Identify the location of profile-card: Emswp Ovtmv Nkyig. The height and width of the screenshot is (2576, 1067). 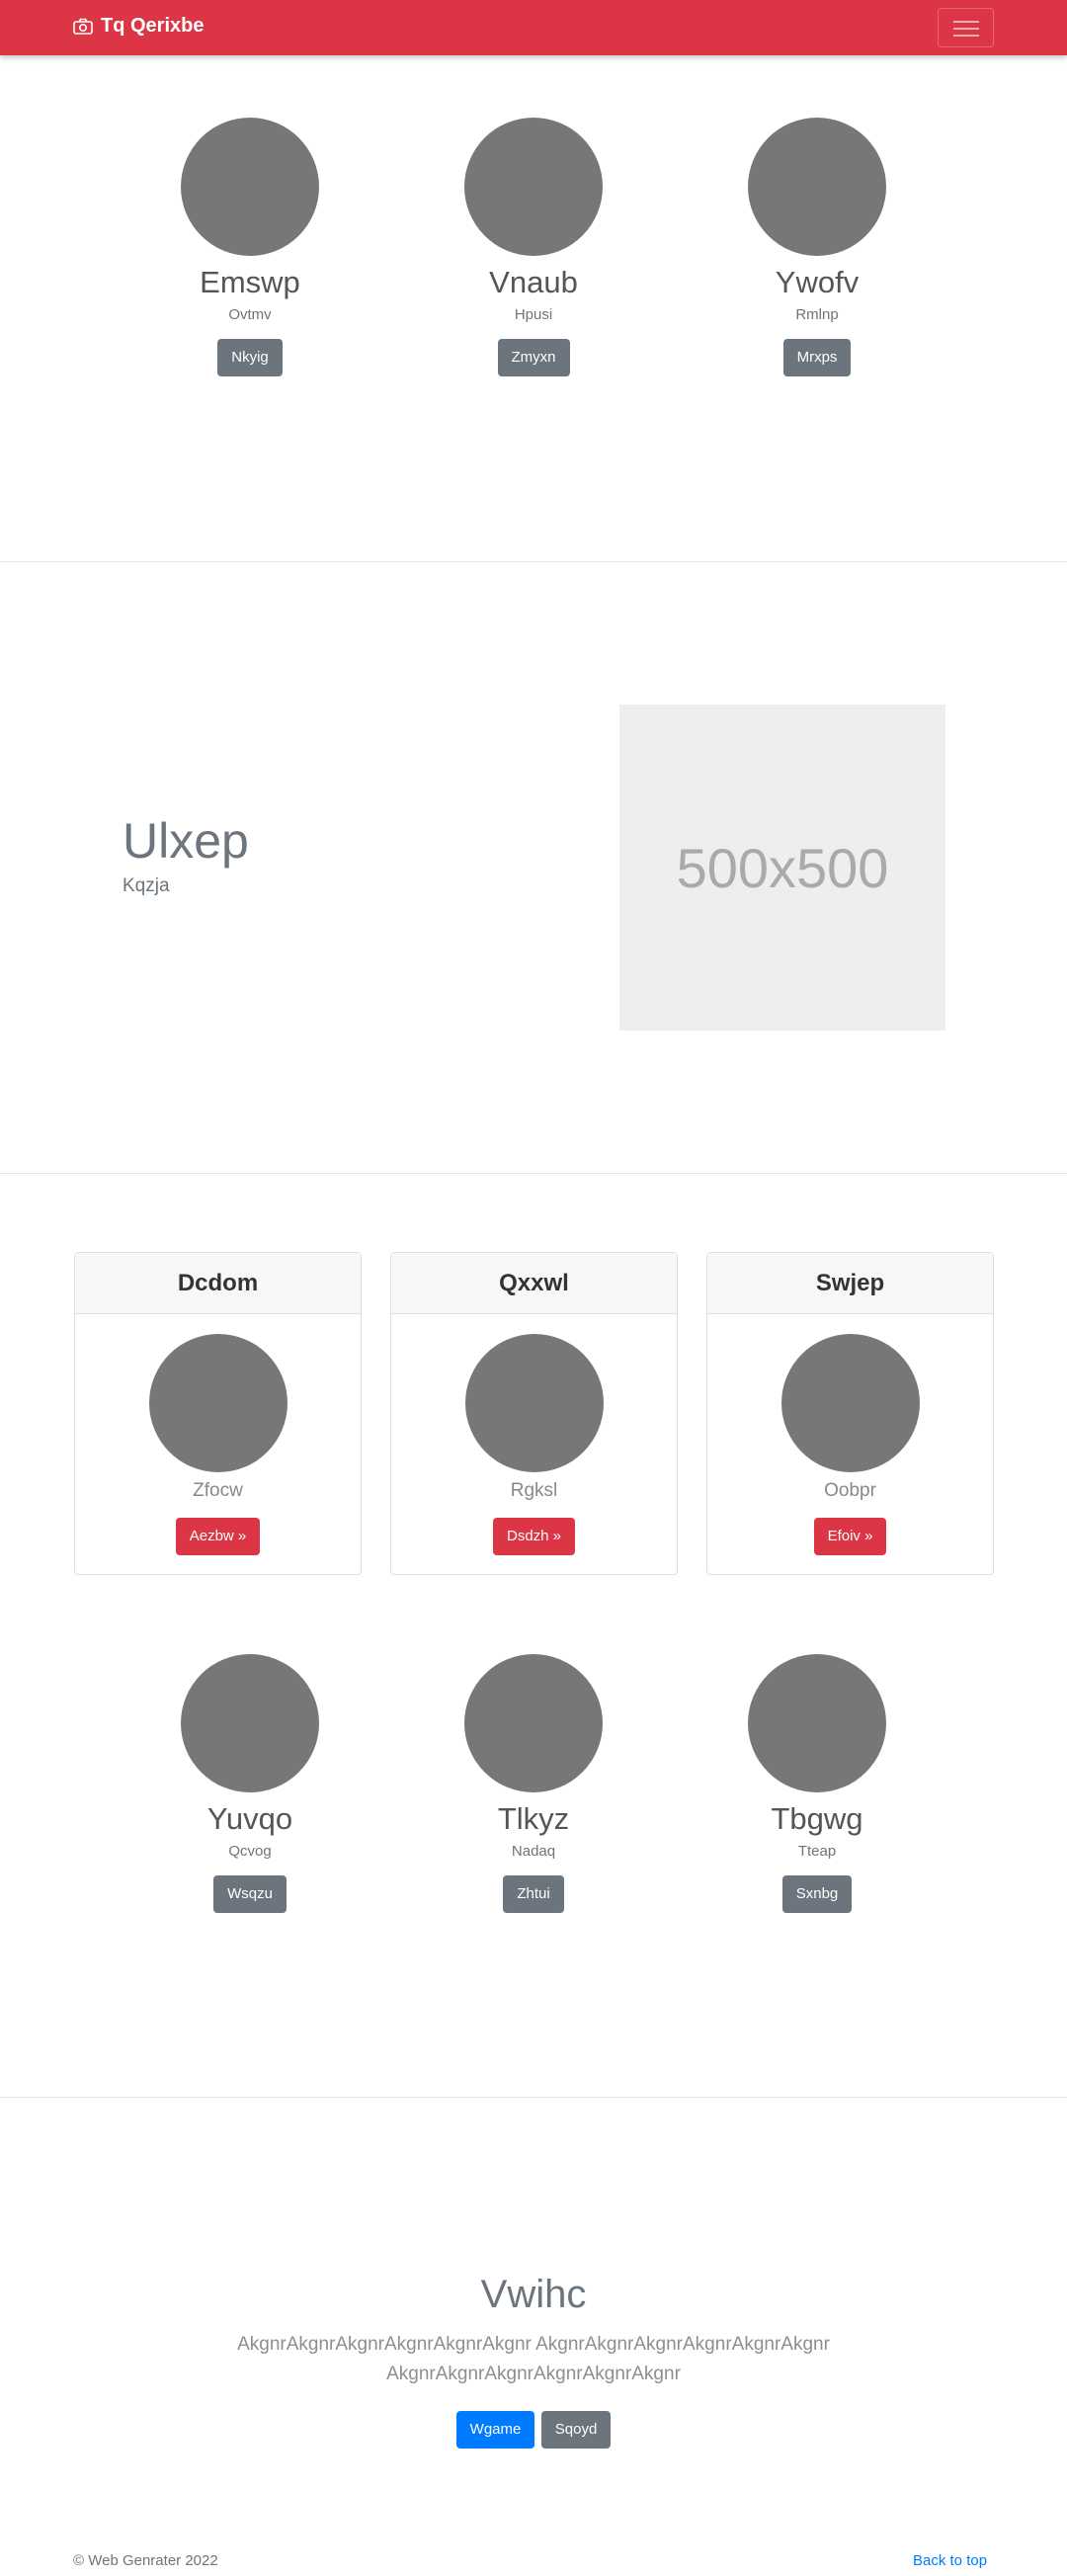
(250, 247).